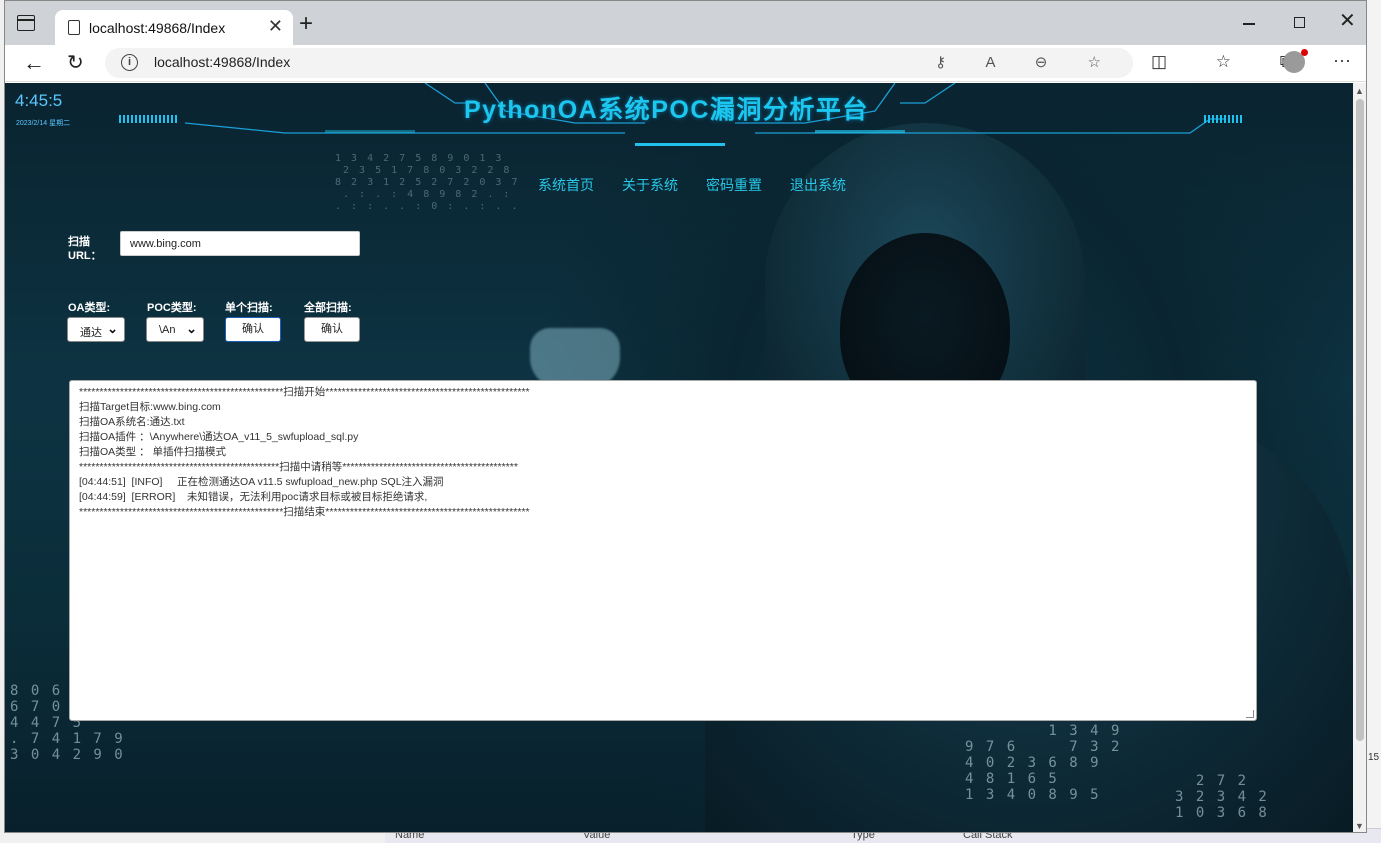 The width and height of the screenshot is (1381, 843). Describe the element at coordinates (167, 330) in the screenshot. I see `poc-type-value: \An` at that location.